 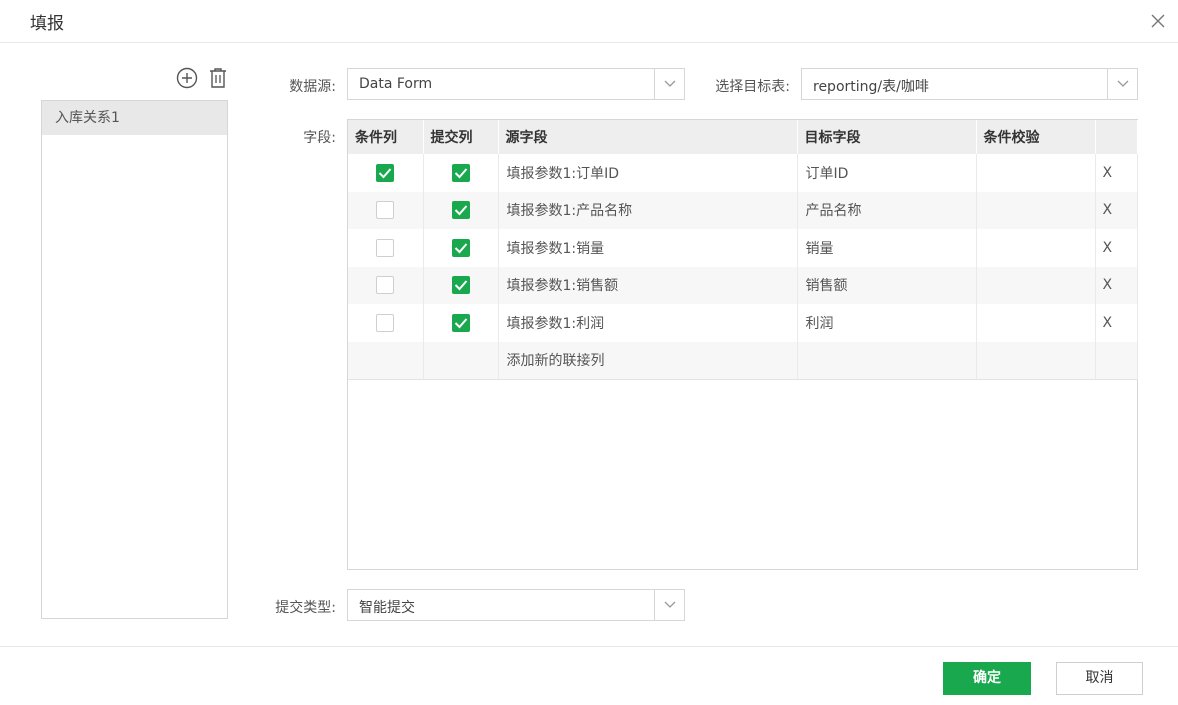 What do you see at coordinates (648, 137) in the screenshot?
I see `header-source-field: 源字段` at bounding box center [648, 137].